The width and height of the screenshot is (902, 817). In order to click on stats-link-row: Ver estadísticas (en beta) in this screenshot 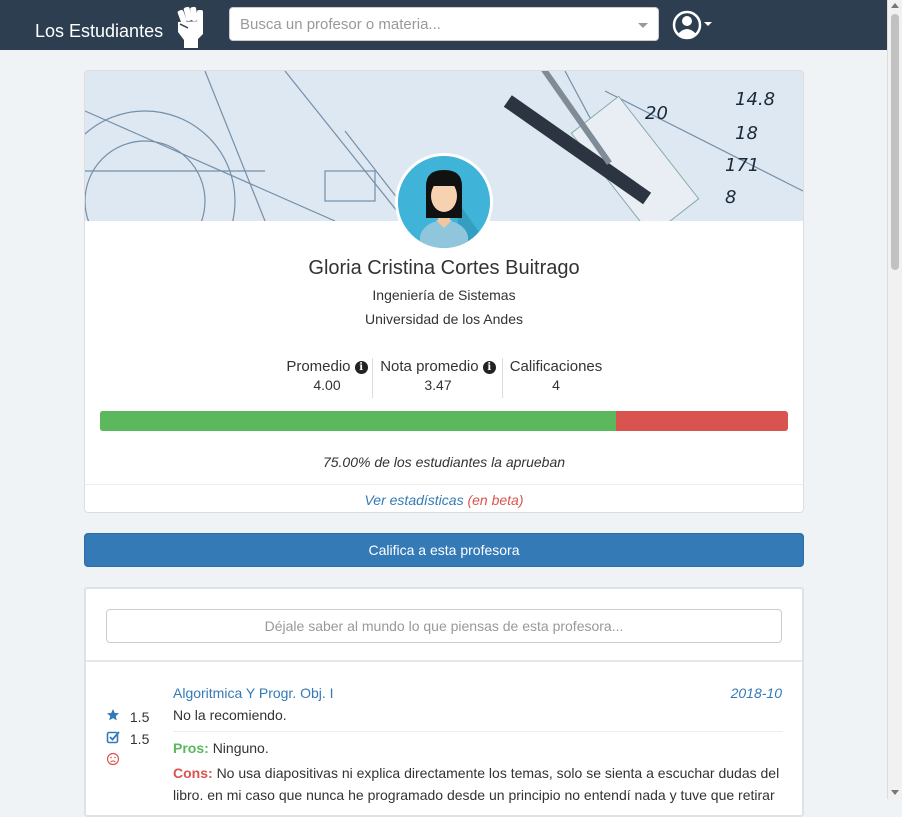, I will do `click(444, 498)`.